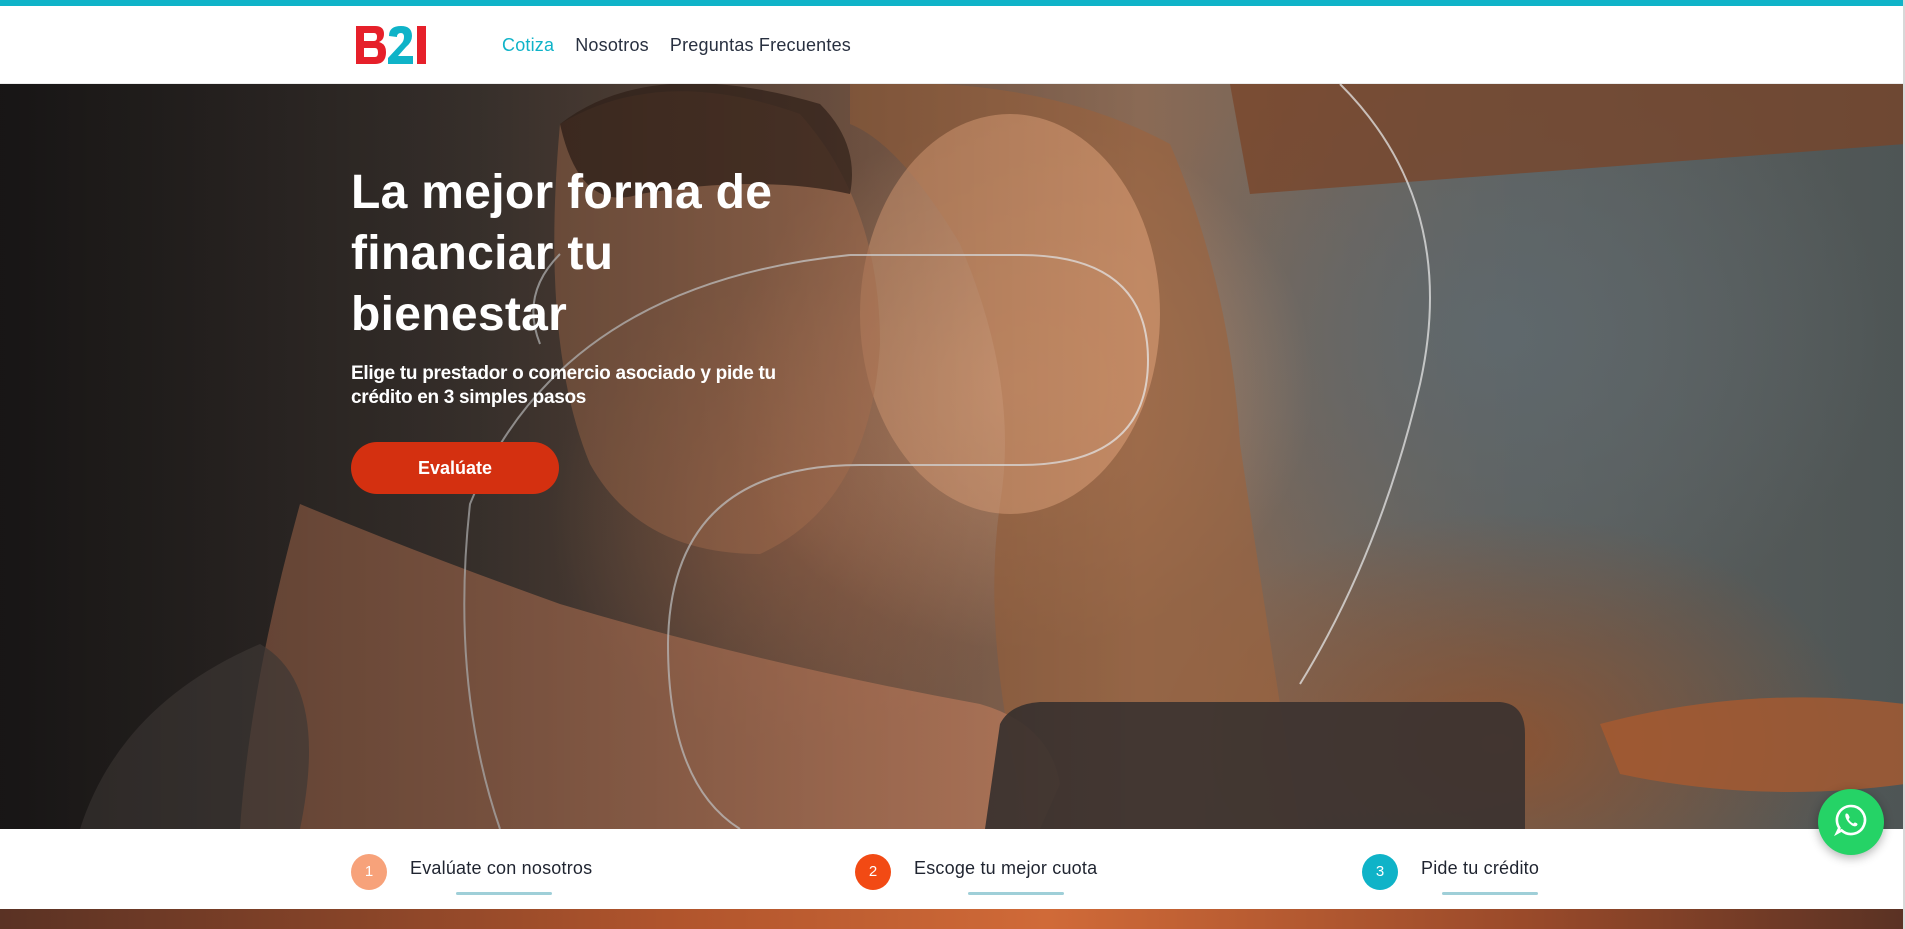  Describe the element at coordinates (1490, 893) in the screenshot. I see `step-3-underline` at that location.